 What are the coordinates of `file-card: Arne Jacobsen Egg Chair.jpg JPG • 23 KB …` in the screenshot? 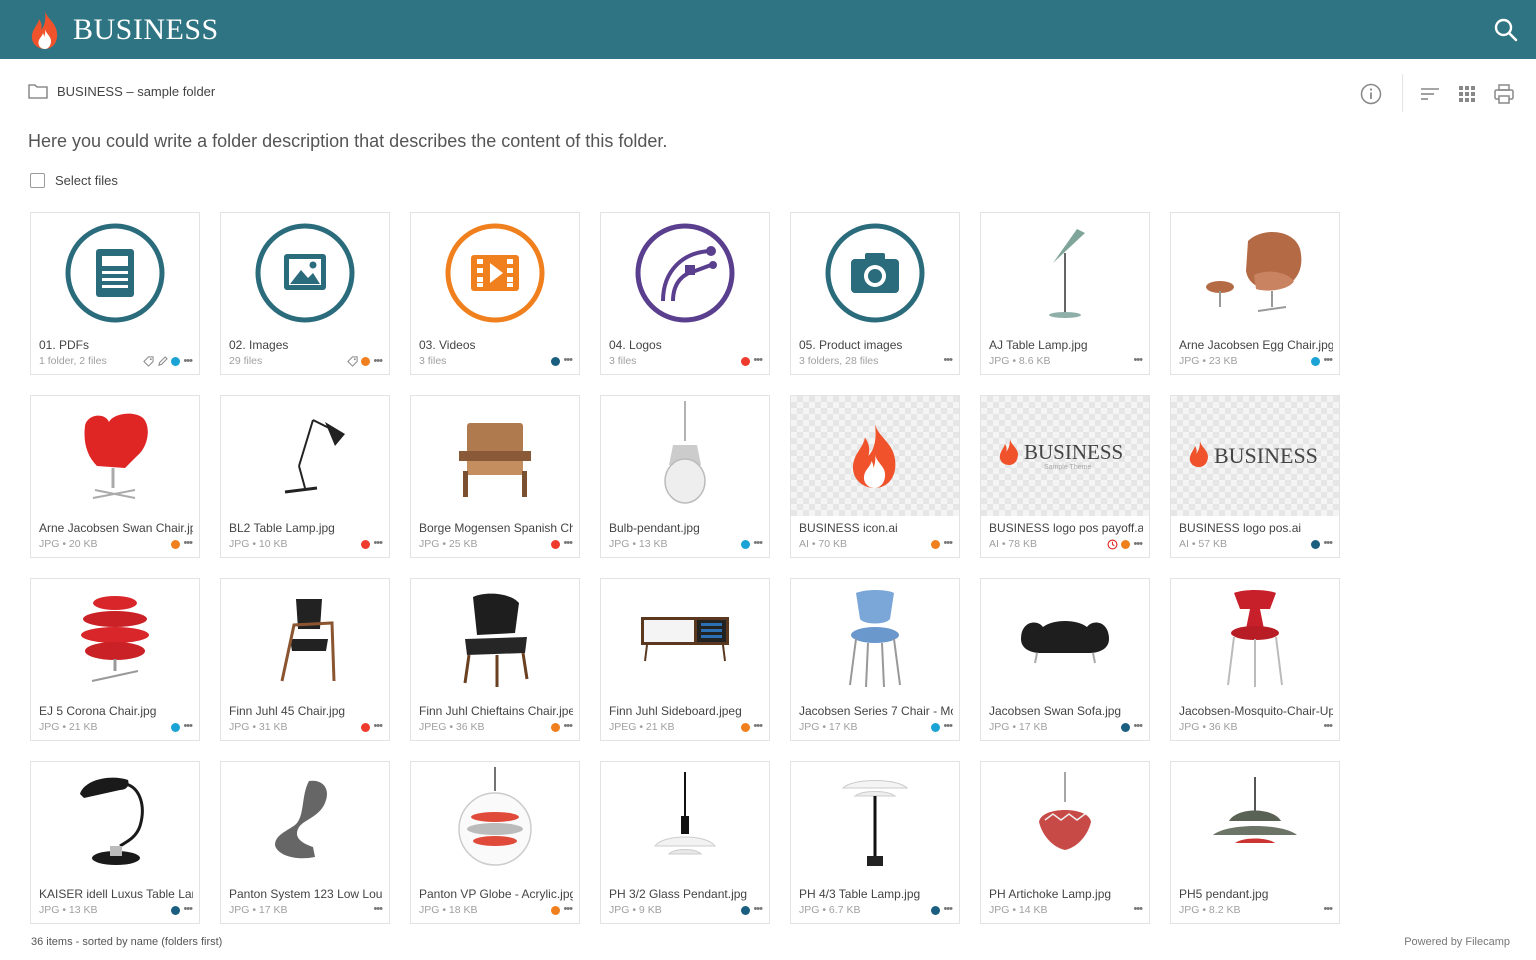 It's located at (1255, 293).